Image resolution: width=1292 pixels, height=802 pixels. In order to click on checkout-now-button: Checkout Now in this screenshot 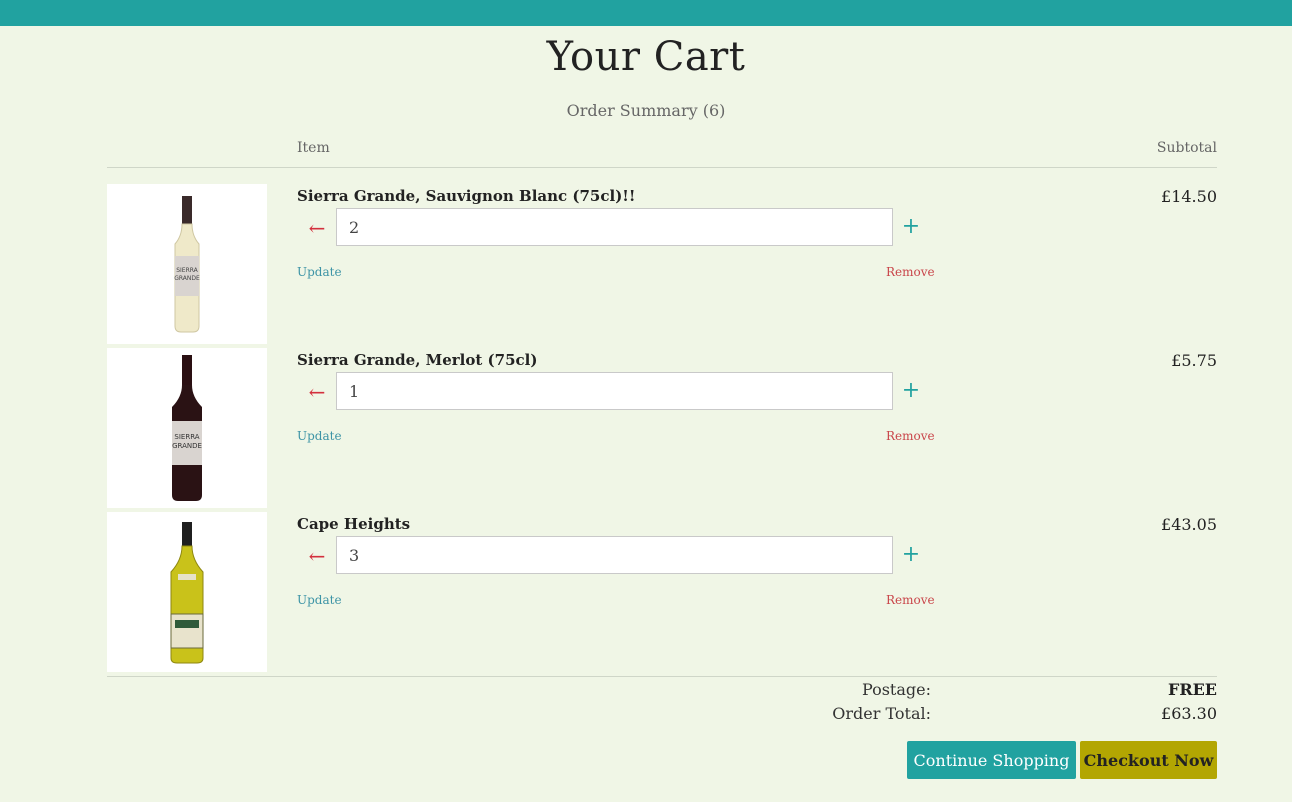, I will do `click(1148, 760)`.